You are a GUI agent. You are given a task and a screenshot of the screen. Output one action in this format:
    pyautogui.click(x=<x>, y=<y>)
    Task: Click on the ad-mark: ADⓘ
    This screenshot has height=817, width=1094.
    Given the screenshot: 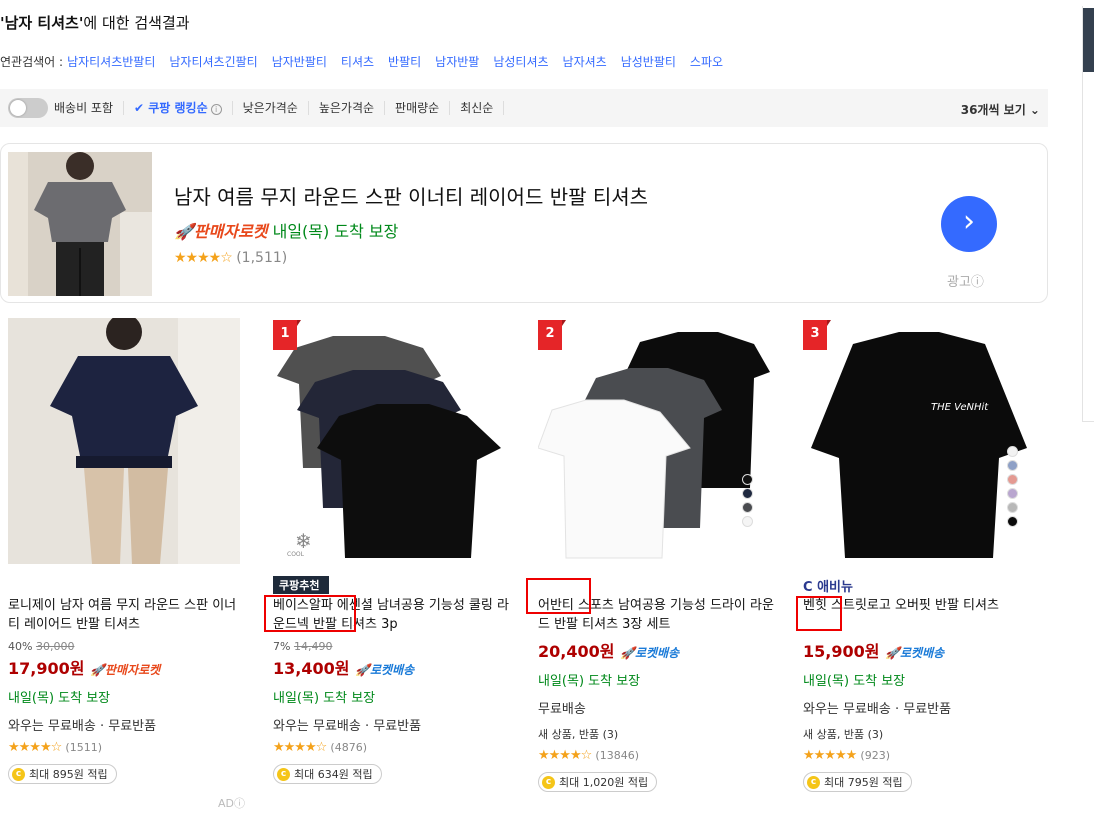 What is the action you would take?
    pyautogui.click(x=231, y=803)
    